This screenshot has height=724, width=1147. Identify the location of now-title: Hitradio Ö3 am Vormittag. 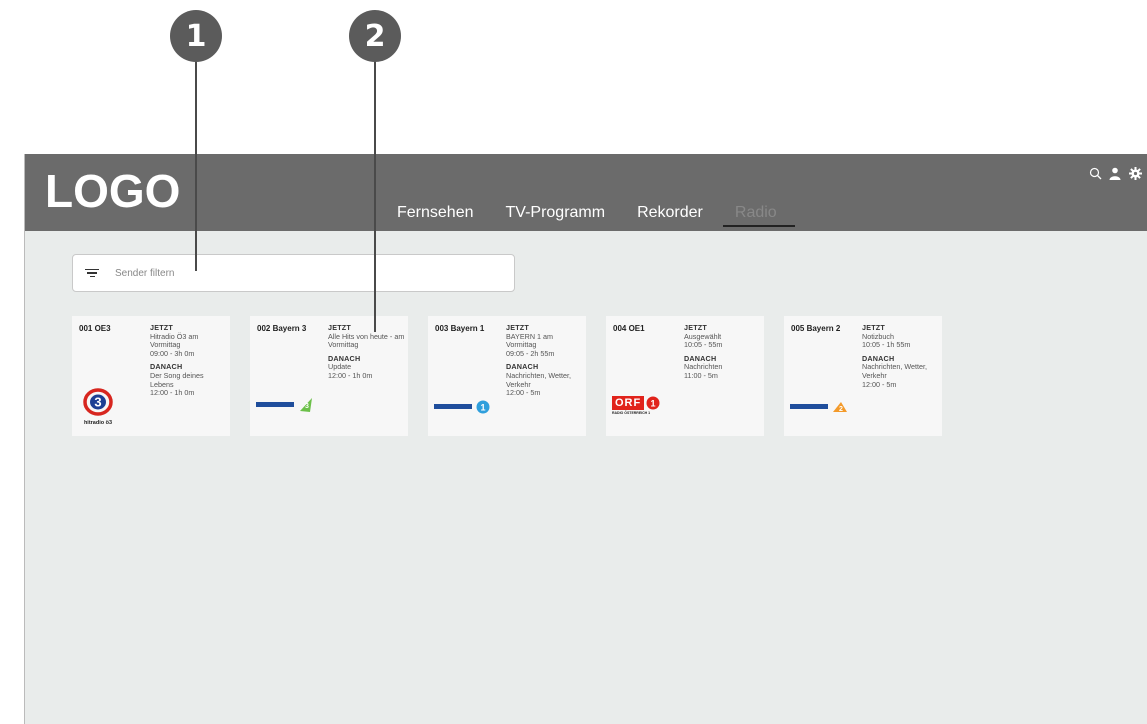
(174, 340).